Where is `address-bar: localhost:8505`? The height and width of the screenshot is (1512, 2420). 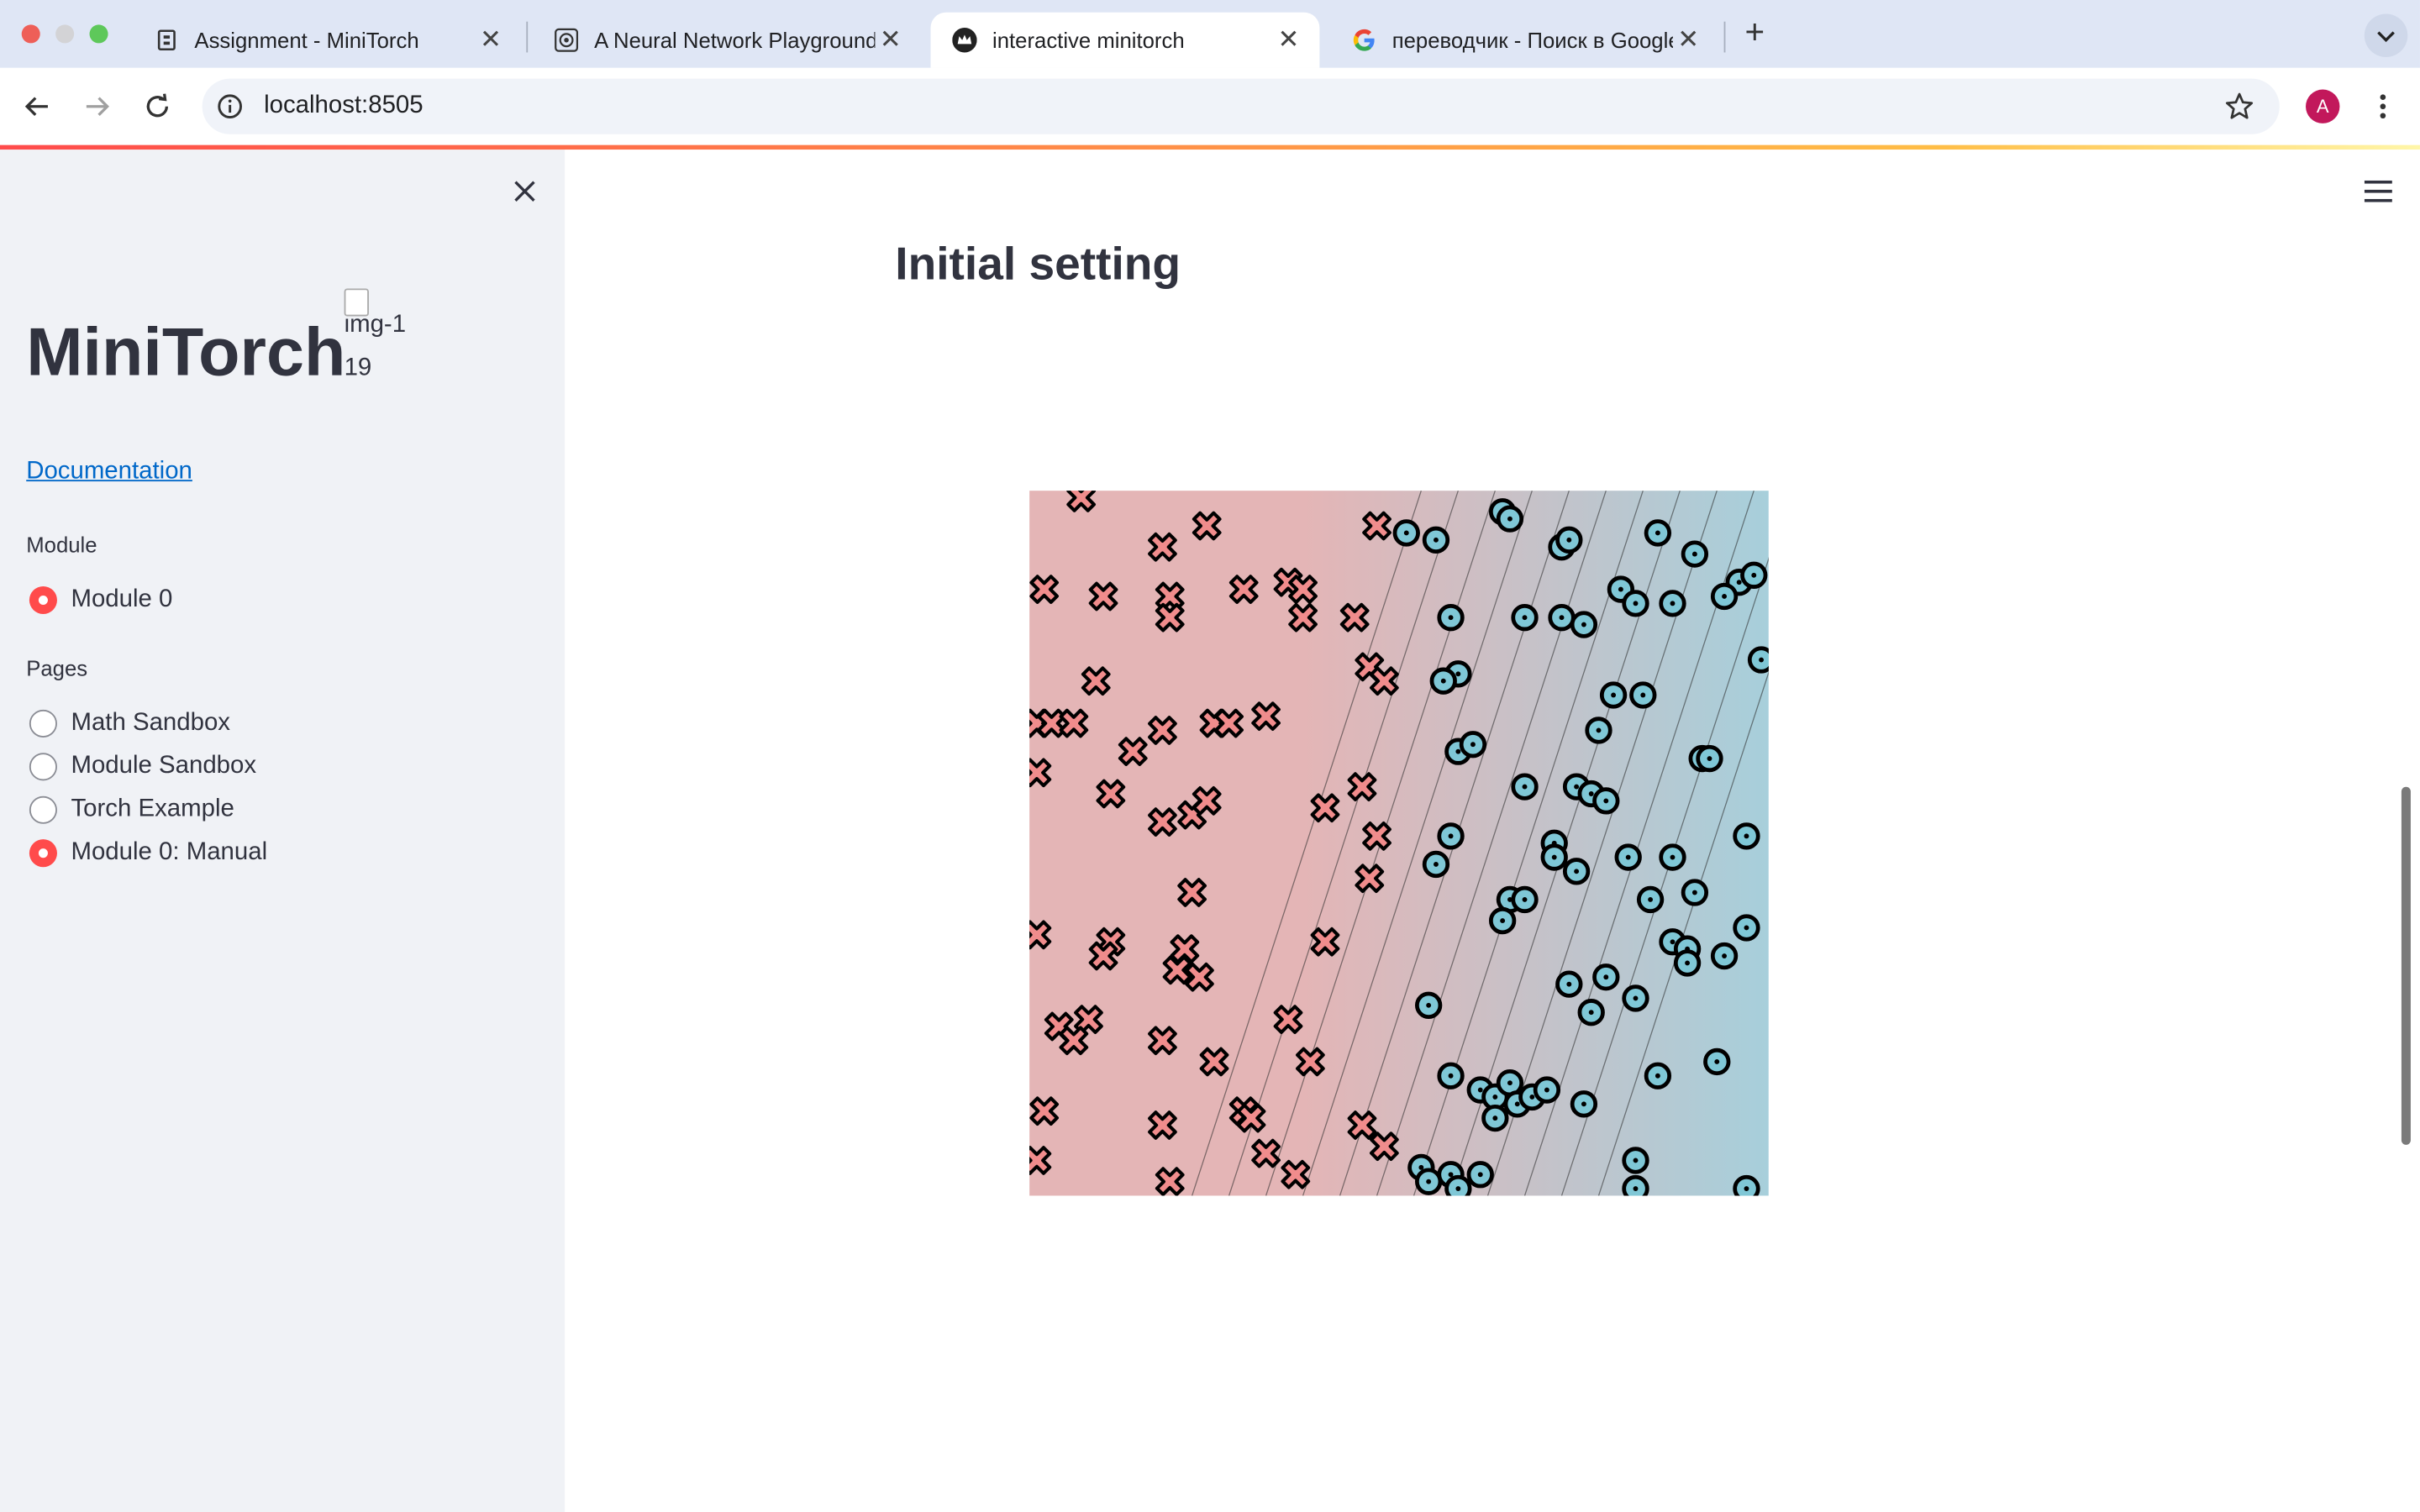 address-bar: localhost:8505 is located at coordinates (1241, 106).